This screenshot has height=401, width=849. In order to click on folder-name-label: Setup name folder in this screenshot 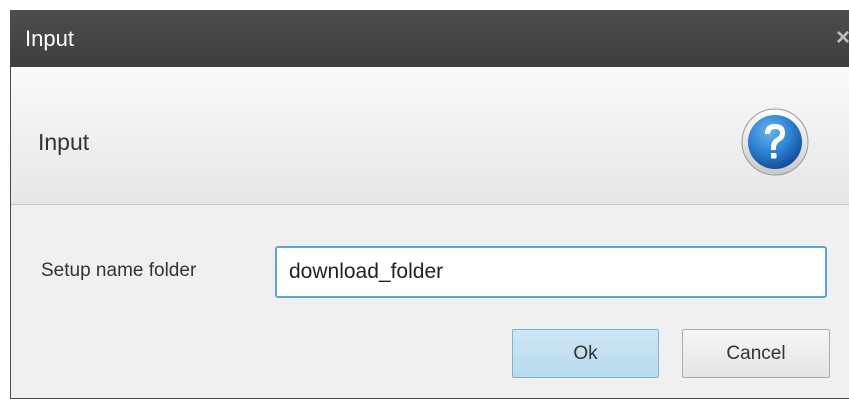, I will do `click(119, 270)`.